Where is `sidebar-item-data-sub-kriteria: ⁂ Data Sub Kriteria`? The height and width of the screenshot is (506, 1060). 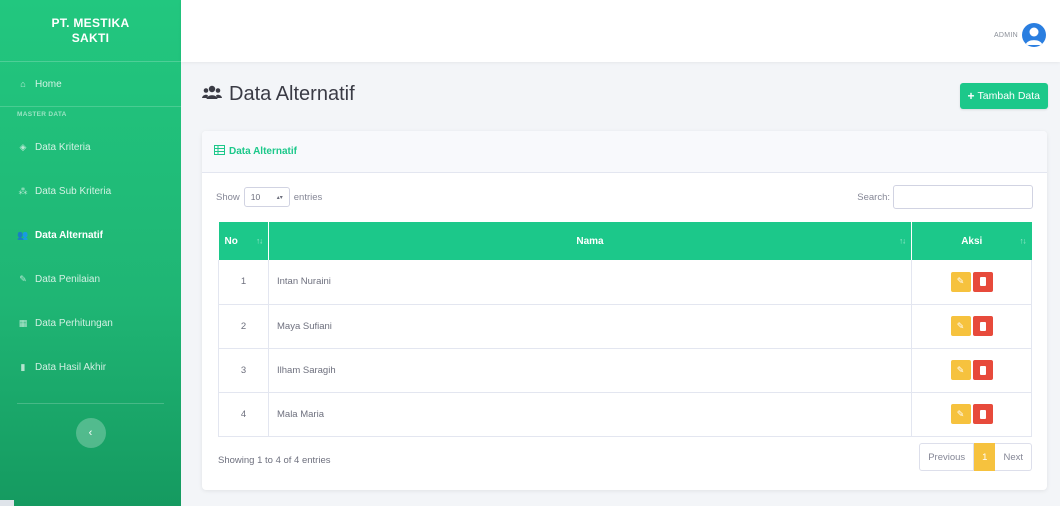 sidebar-item-data-sub-kriteria: ⁂ Data Sub Kriteria is located at coordinates (90, 191).